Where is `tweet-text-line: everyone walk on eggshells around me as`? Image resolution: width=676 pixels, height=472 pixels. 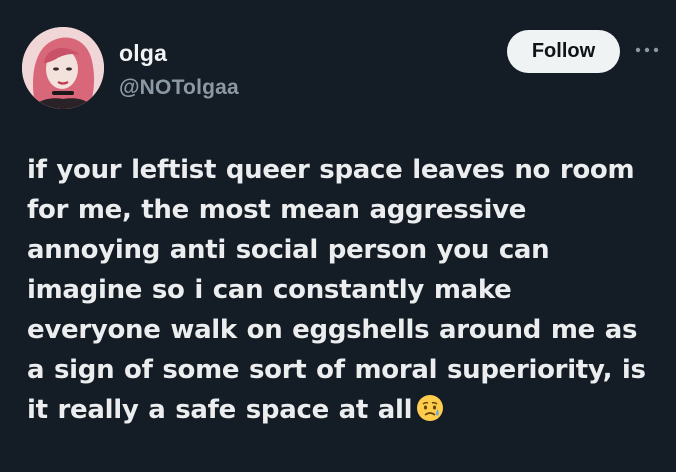
tweet-text-line: everyone walk on eggshells around me as is located at coordinates (332, 330).